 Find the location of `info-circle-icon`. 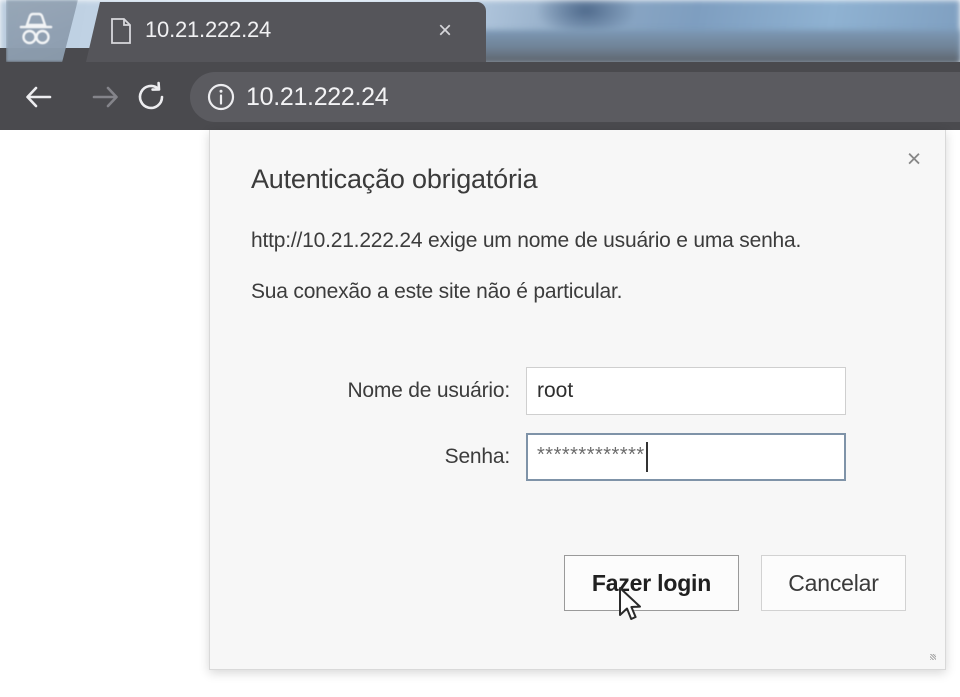

info-circle-icon is located at coordinates (221, 97).